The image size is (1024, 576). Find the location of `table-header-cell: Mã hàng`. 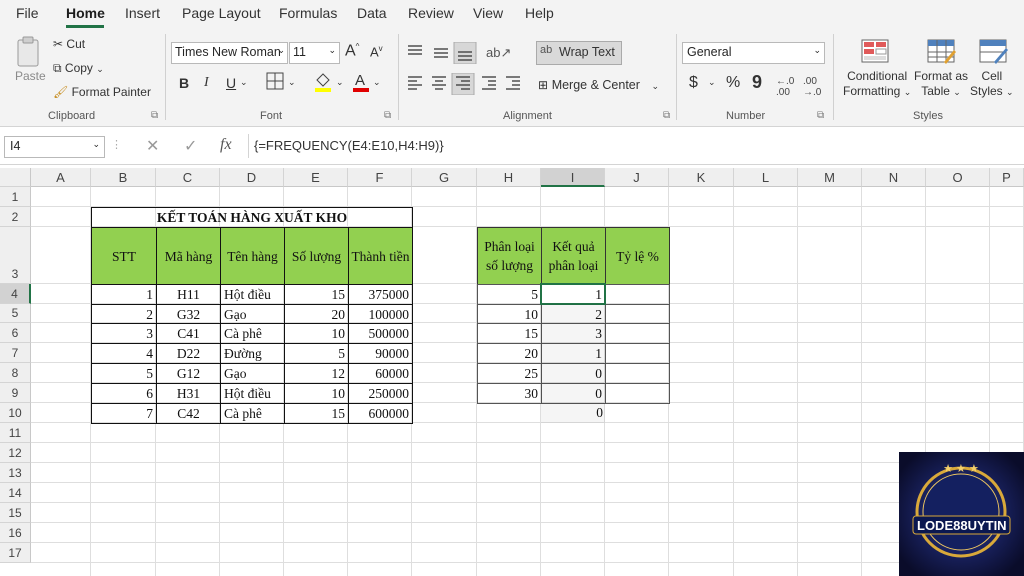

table-header-cell: Mã hàng is located at coordinates (188, 256).